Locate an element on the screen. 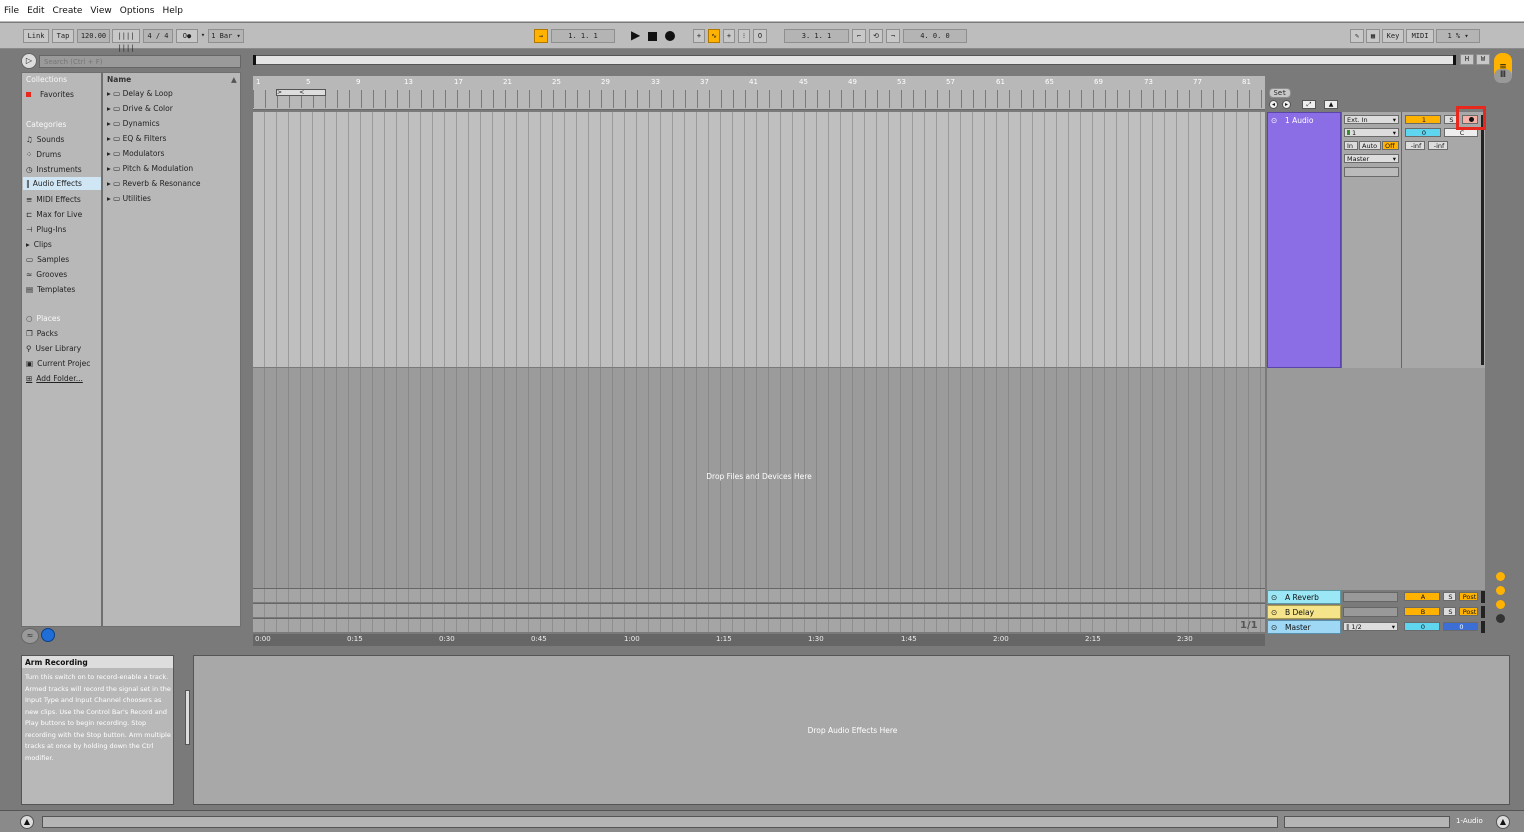 The height and width of the screenshot is (832, 1524). cpu-meter: 1 % ▾ is located at coordinates (1458, 36).